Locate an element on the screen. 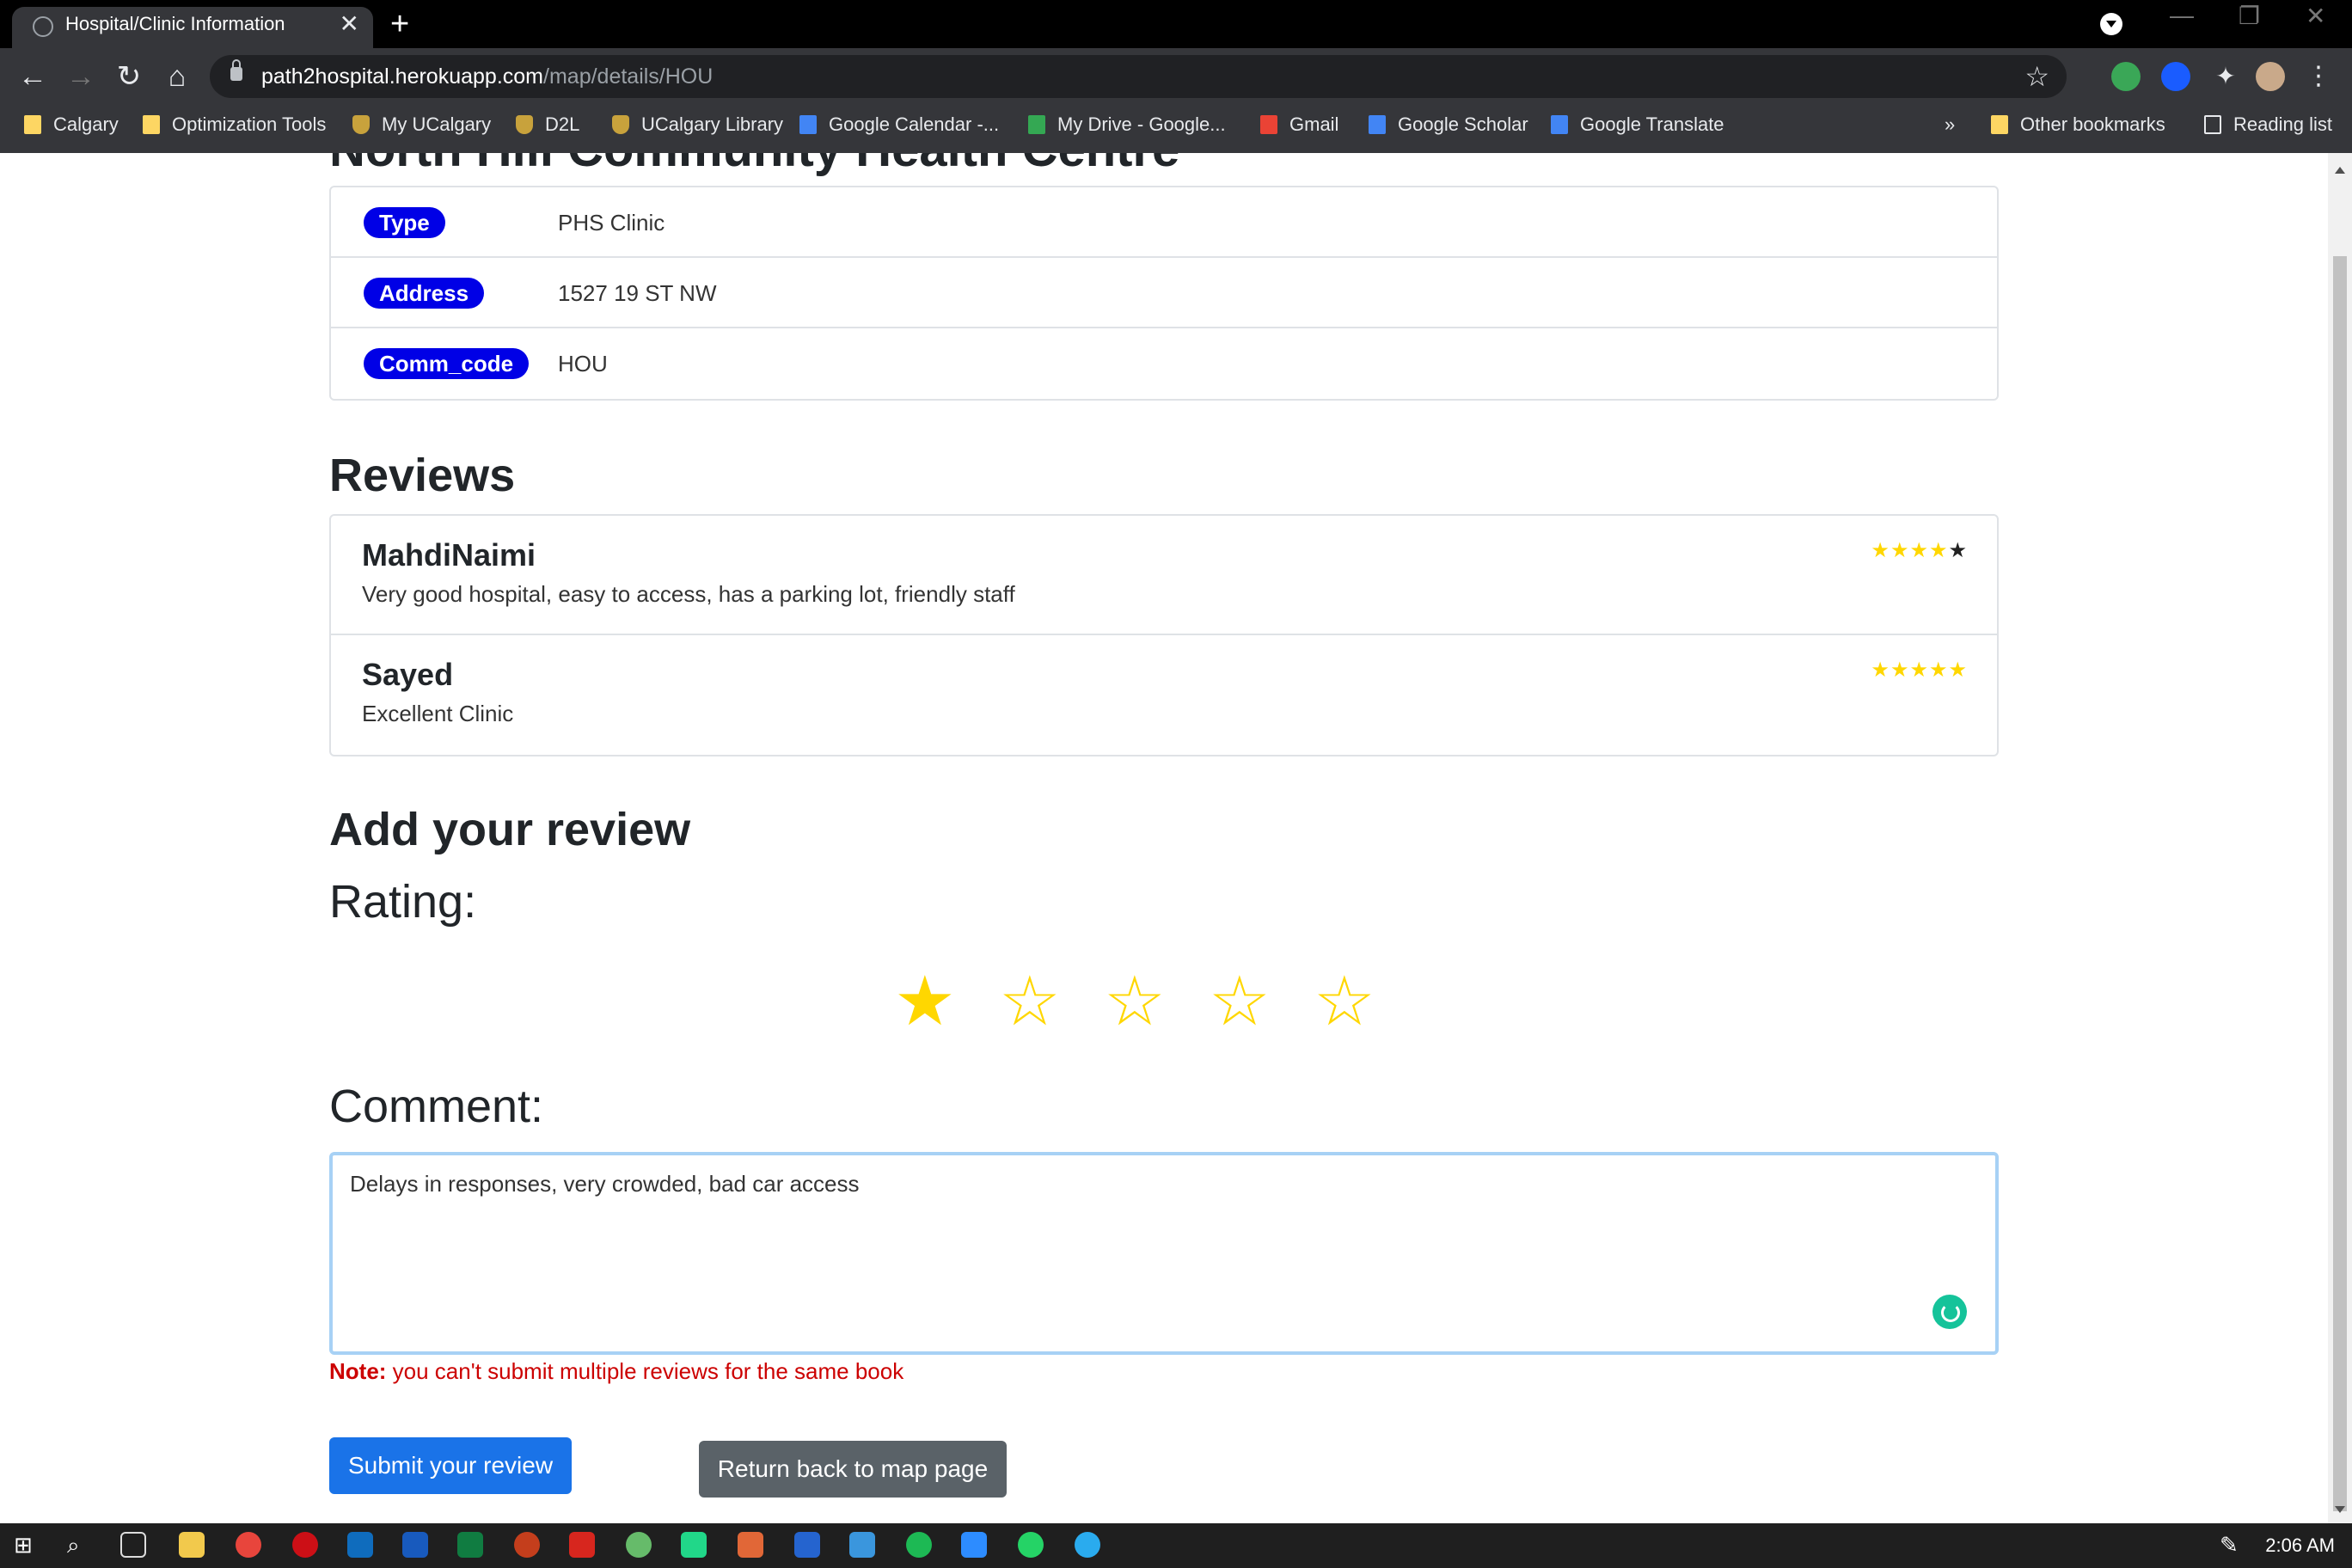  info-row-comm-code: Comm_code HOU is located at coordinates (1164, 363).